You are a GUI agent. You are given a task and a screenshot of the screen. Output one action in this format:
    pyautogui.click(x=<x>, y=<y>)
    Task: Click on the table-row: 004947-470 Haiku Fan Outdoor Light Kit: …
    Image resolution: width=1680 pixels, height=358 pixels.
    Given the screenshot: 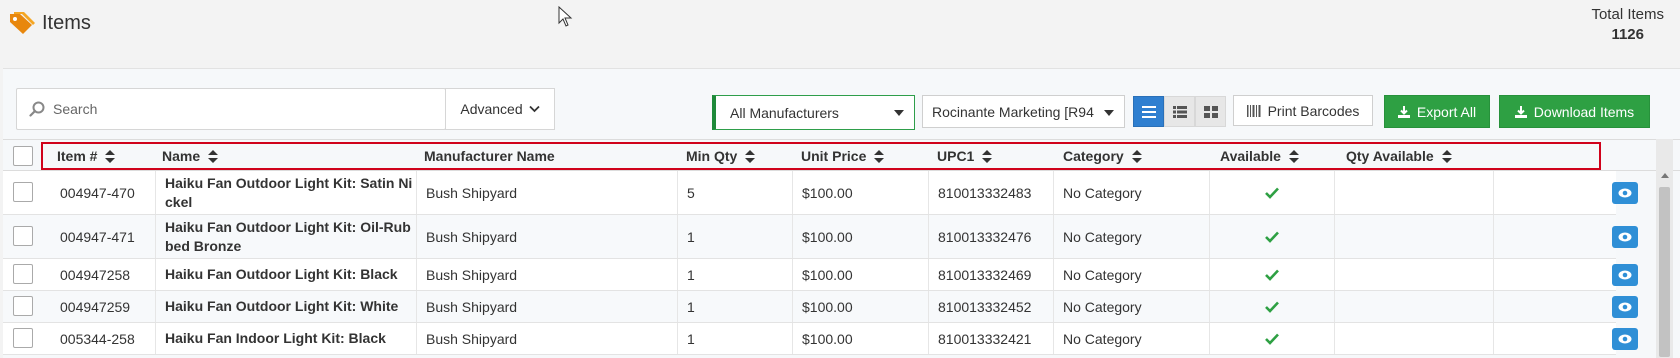 What is the action you would take?
    pyautogui.click(x=820, y=193)
    